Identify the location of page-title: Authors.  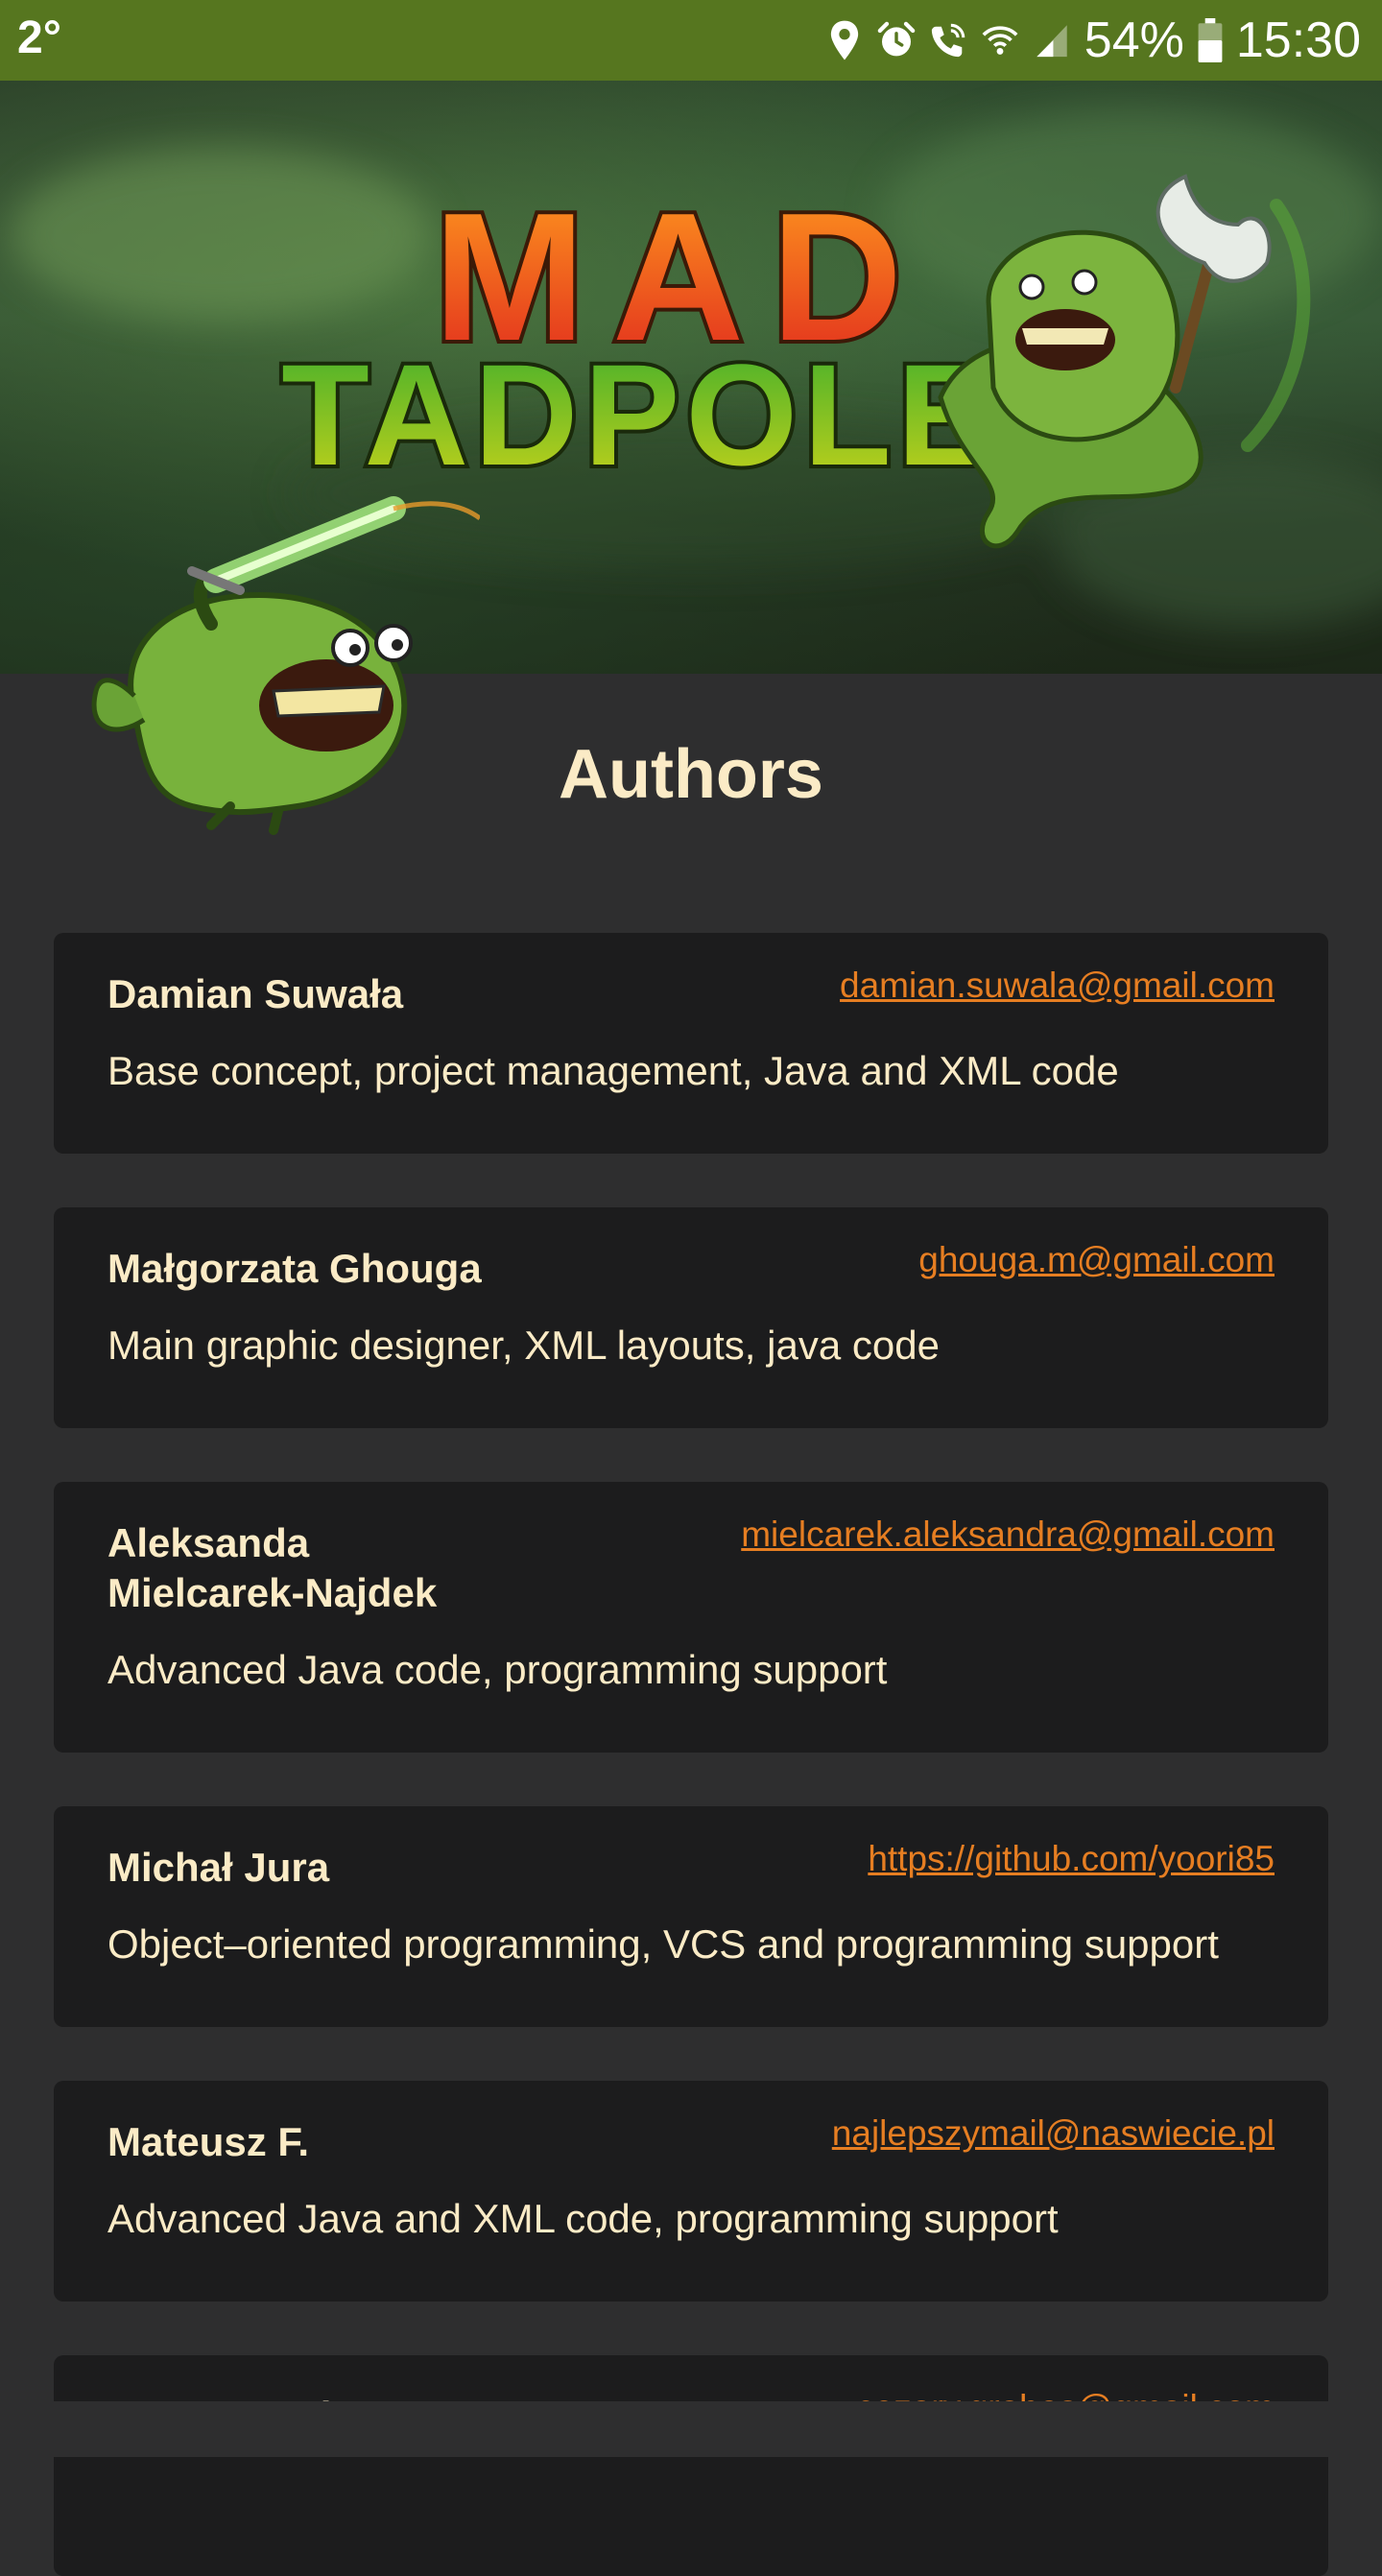
(691, 774).